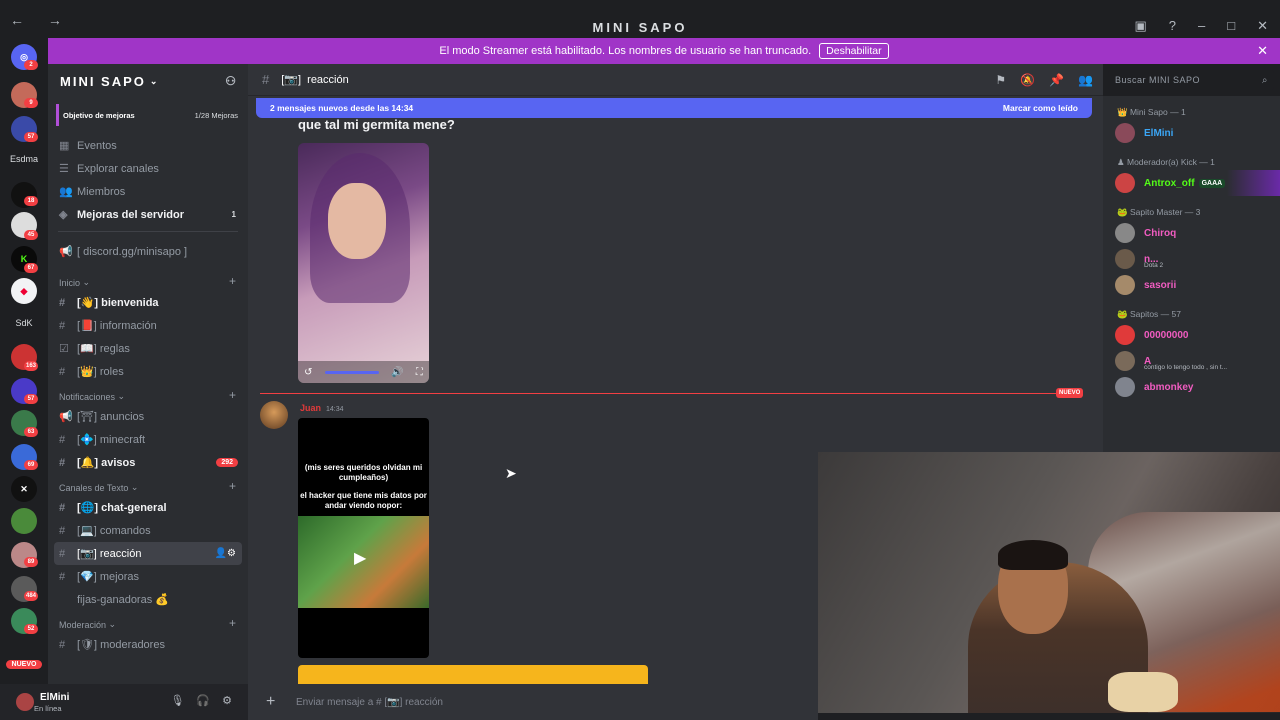  I want to click on member-name: sasorii, so click(1160, 285).